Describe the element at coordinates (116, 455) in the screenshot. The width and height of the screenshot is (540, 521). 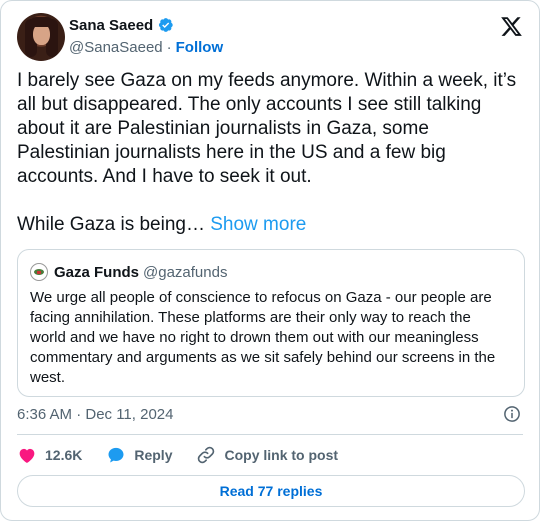
I see `reply-bubble-icon` at that location.